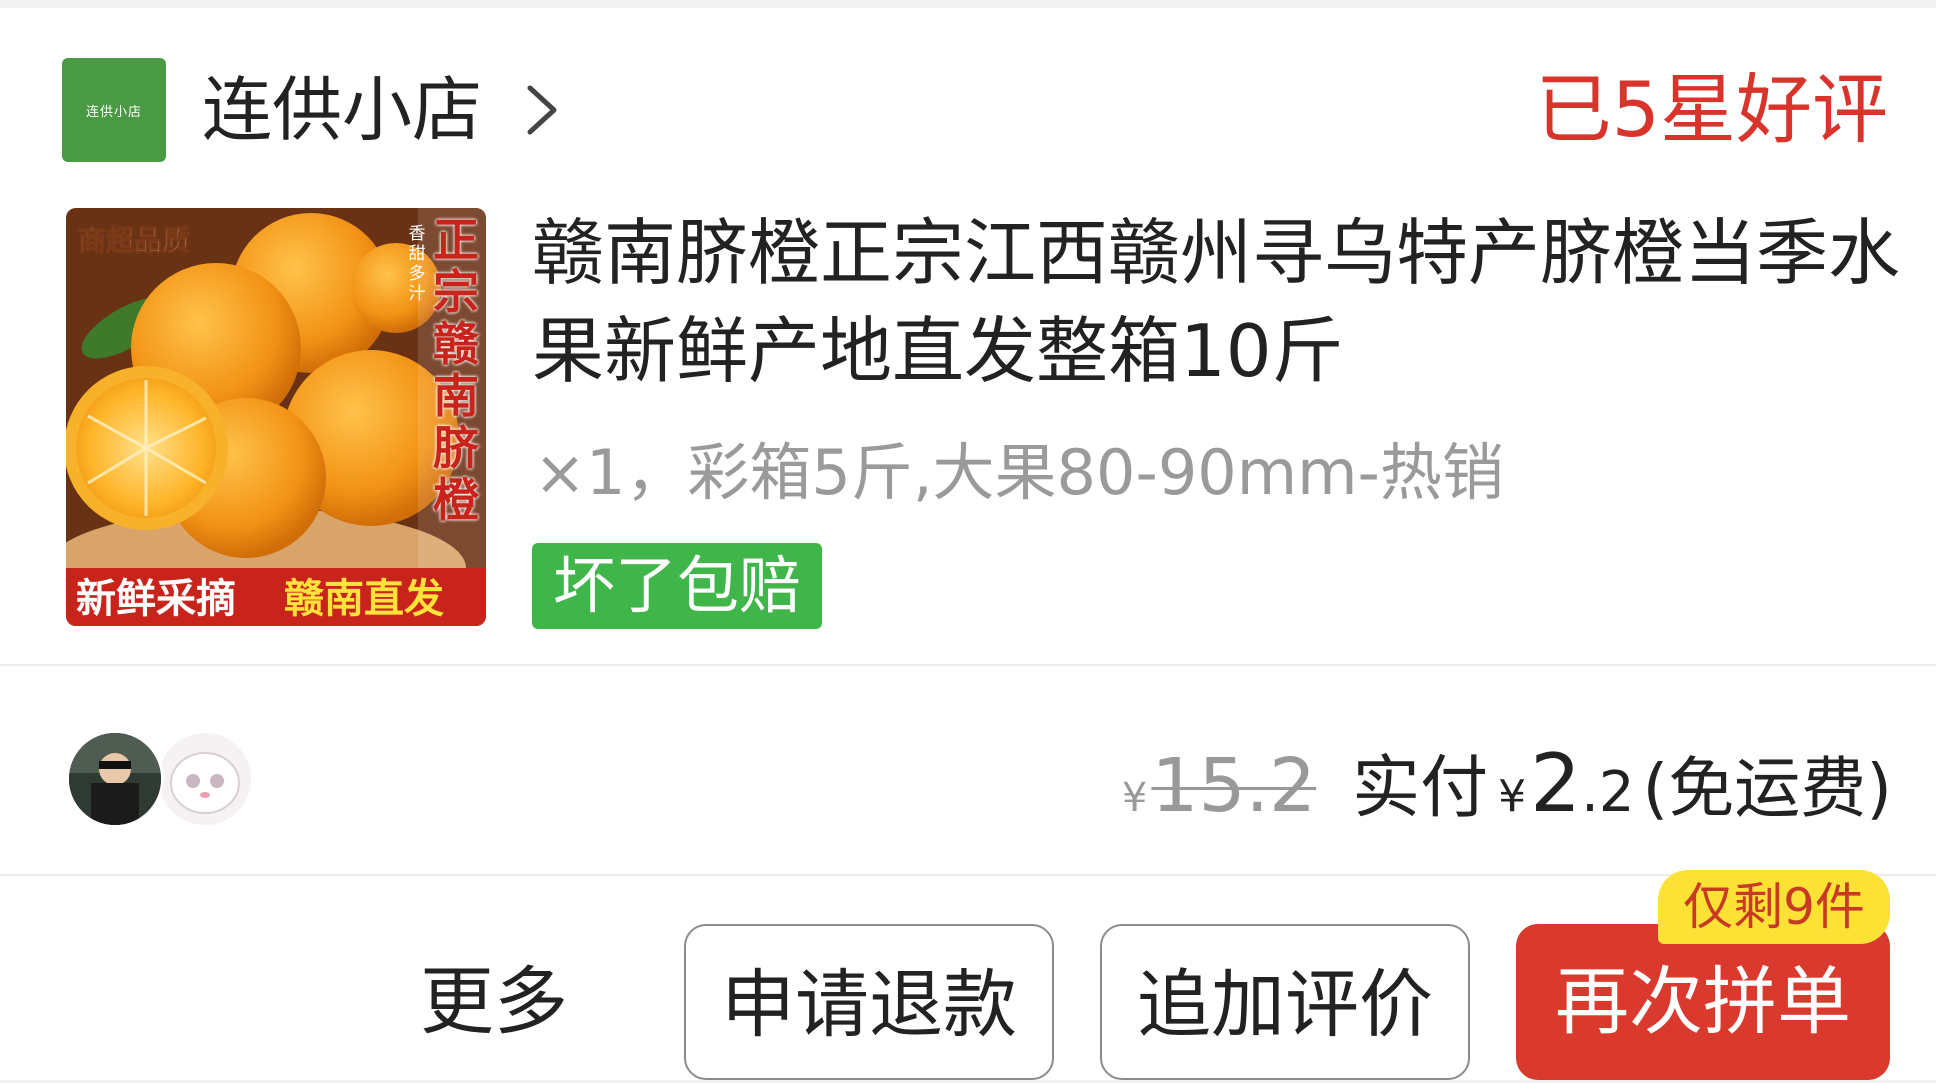 The image size is (1936, 1083). I want to click on more-button: 更多, so click(494, 1002).